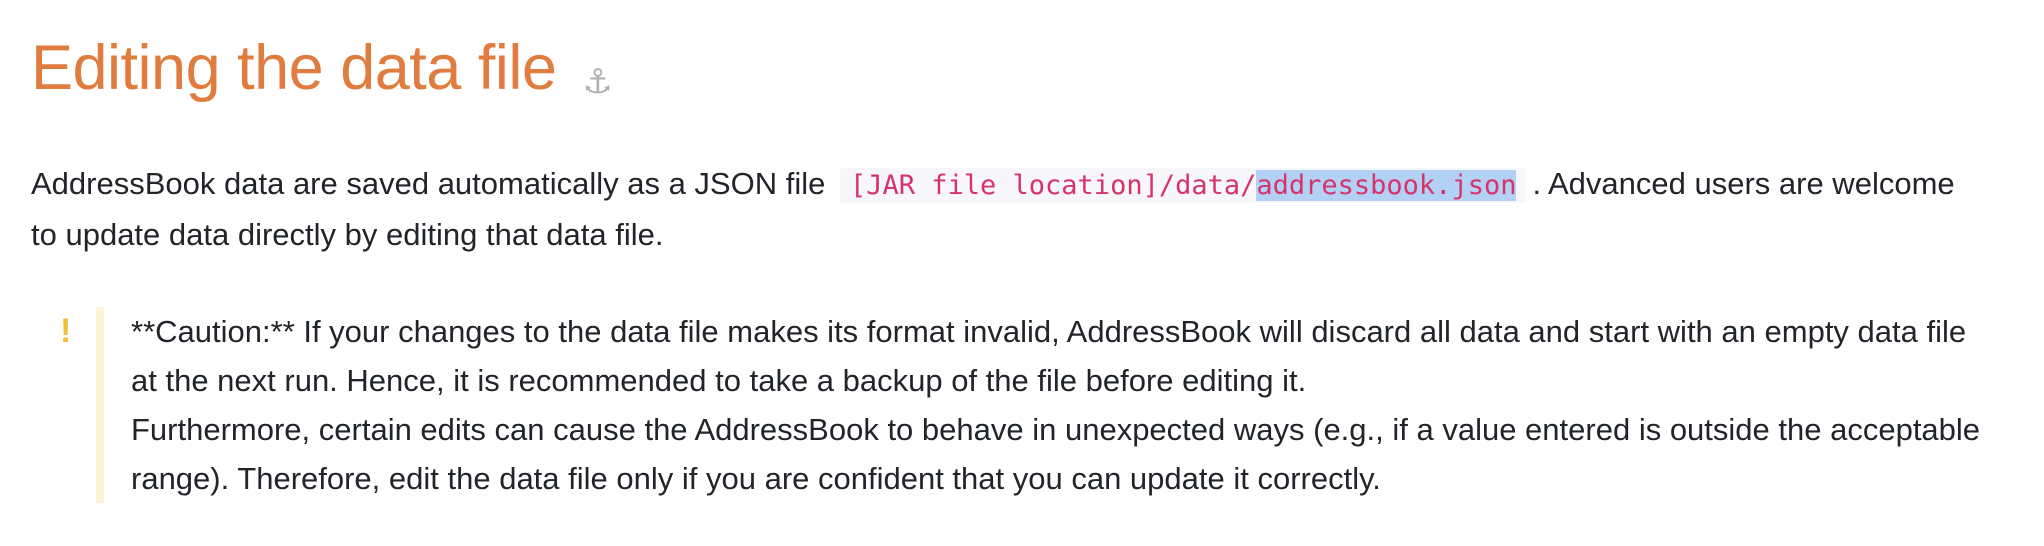 Image resolution: width=2044 pixels, height=546 pixels. Describe the element at coordinates (1007, 68) in the screenshot. I see `section-heading-row: Editing the data file ⚓` at that location.